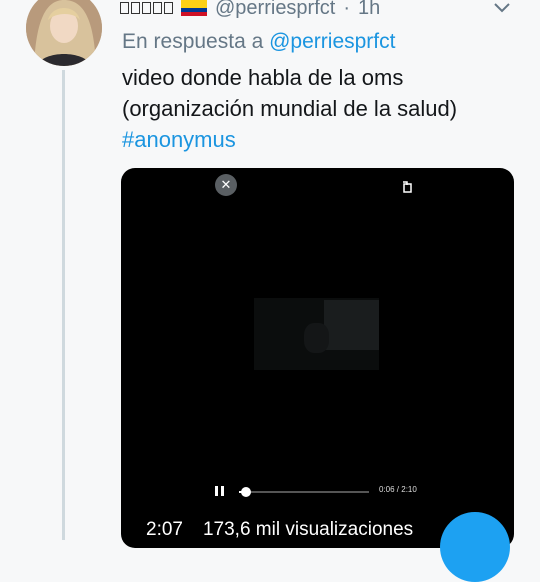 This screenshot has width=540, height=582. I want to click on avatar-photo-icon, so click(64, 33).